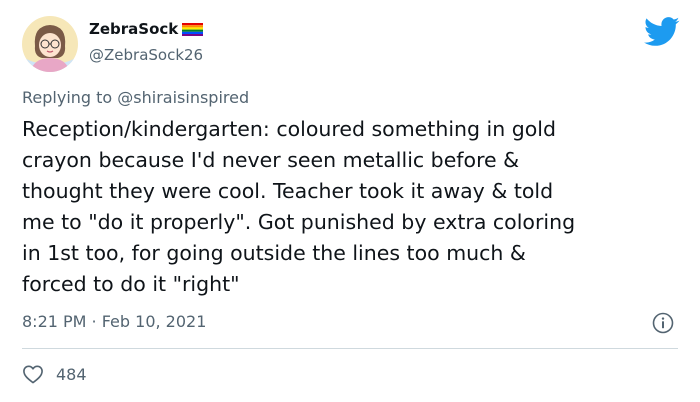 The width and height of the screenshot is (700, 402). What do you see at coordinates (54, 374) in the screenshot?
I see `like-button: 484` at bounding box center [54, 374].